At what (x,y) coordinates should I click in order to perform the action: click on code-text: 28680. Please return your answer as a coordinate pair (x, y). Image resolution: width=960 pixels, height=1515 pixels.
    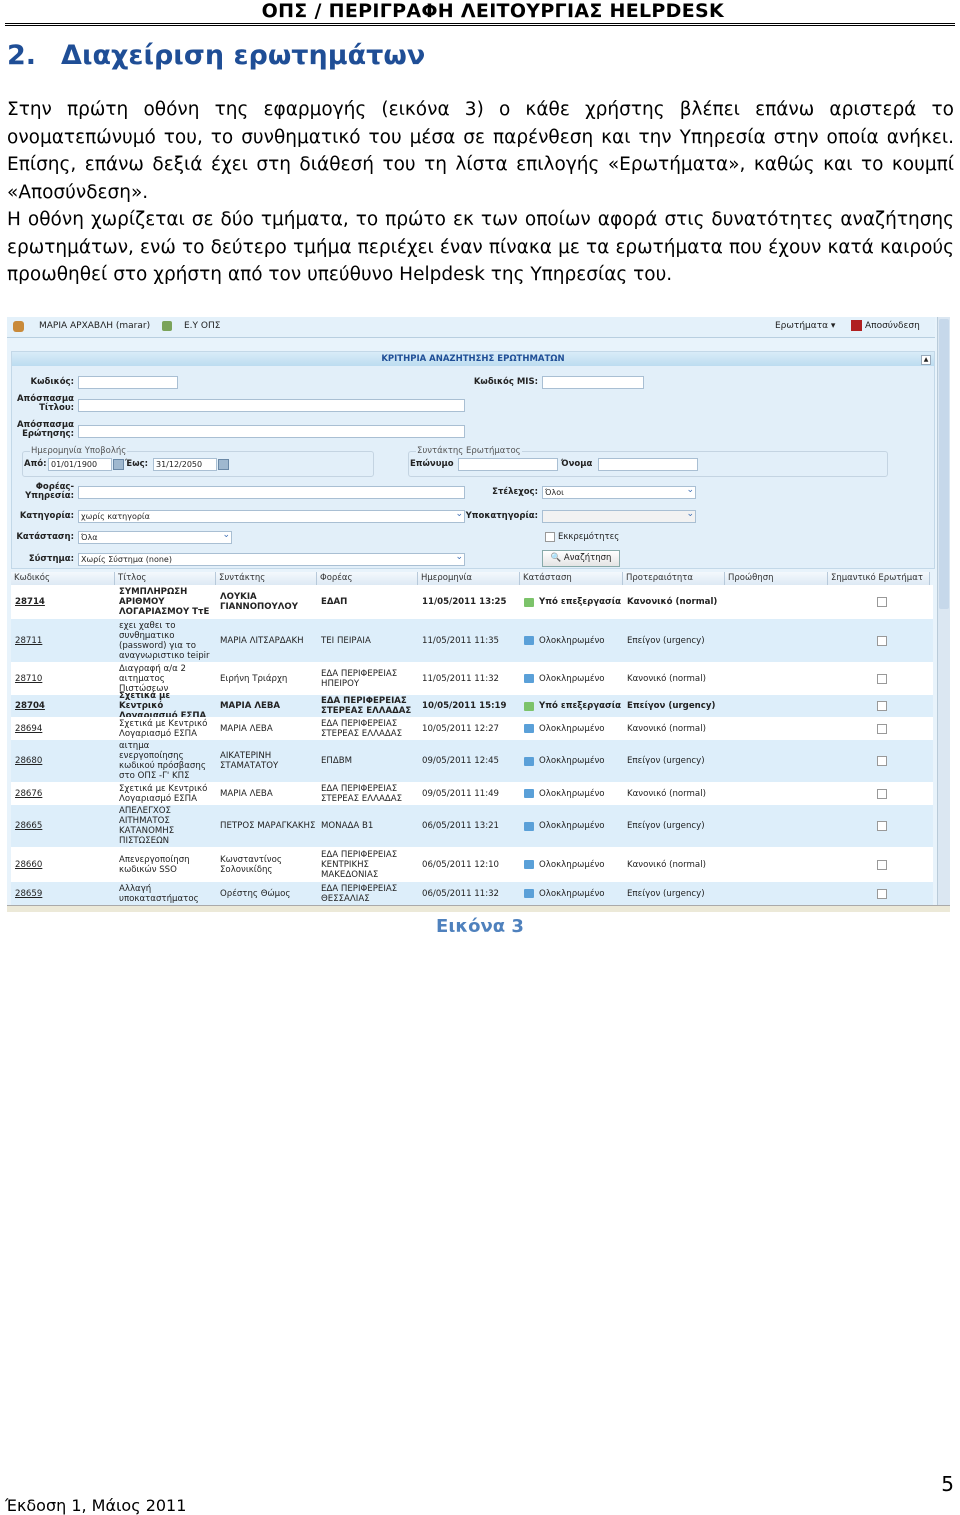
    Looking at the image, I should click on (28, 761).